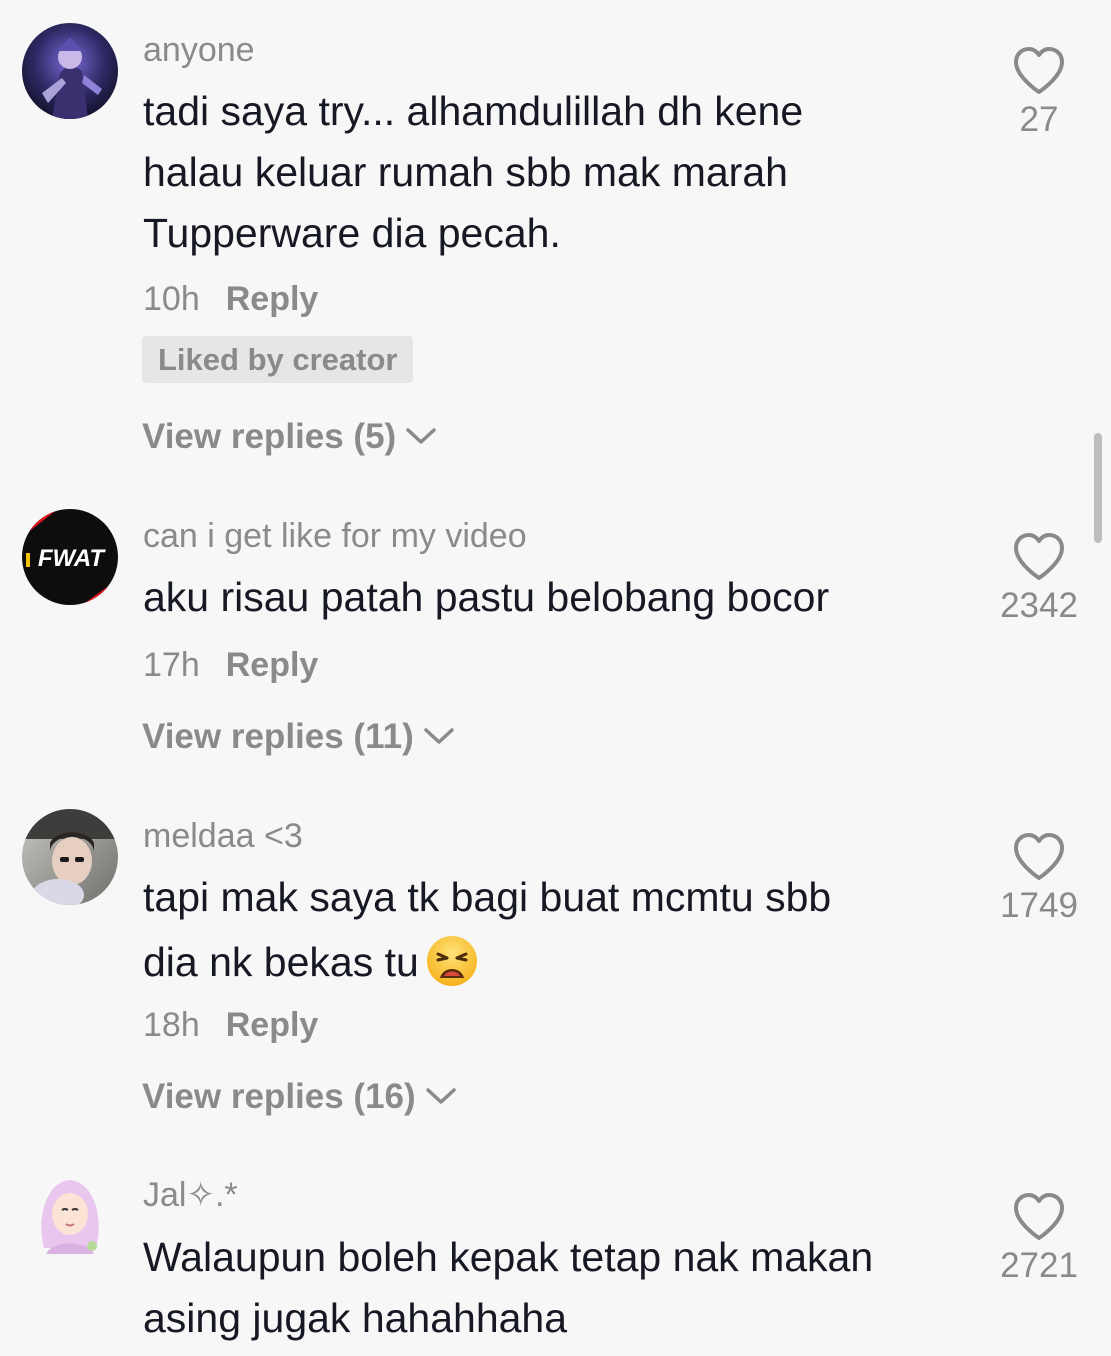 Image resolution: width=1111 pixels, height=1356 pixels. Describe the element at coordinates (171, 665) in the screenshot. I see `comment-timestamp: 17h` at that location.